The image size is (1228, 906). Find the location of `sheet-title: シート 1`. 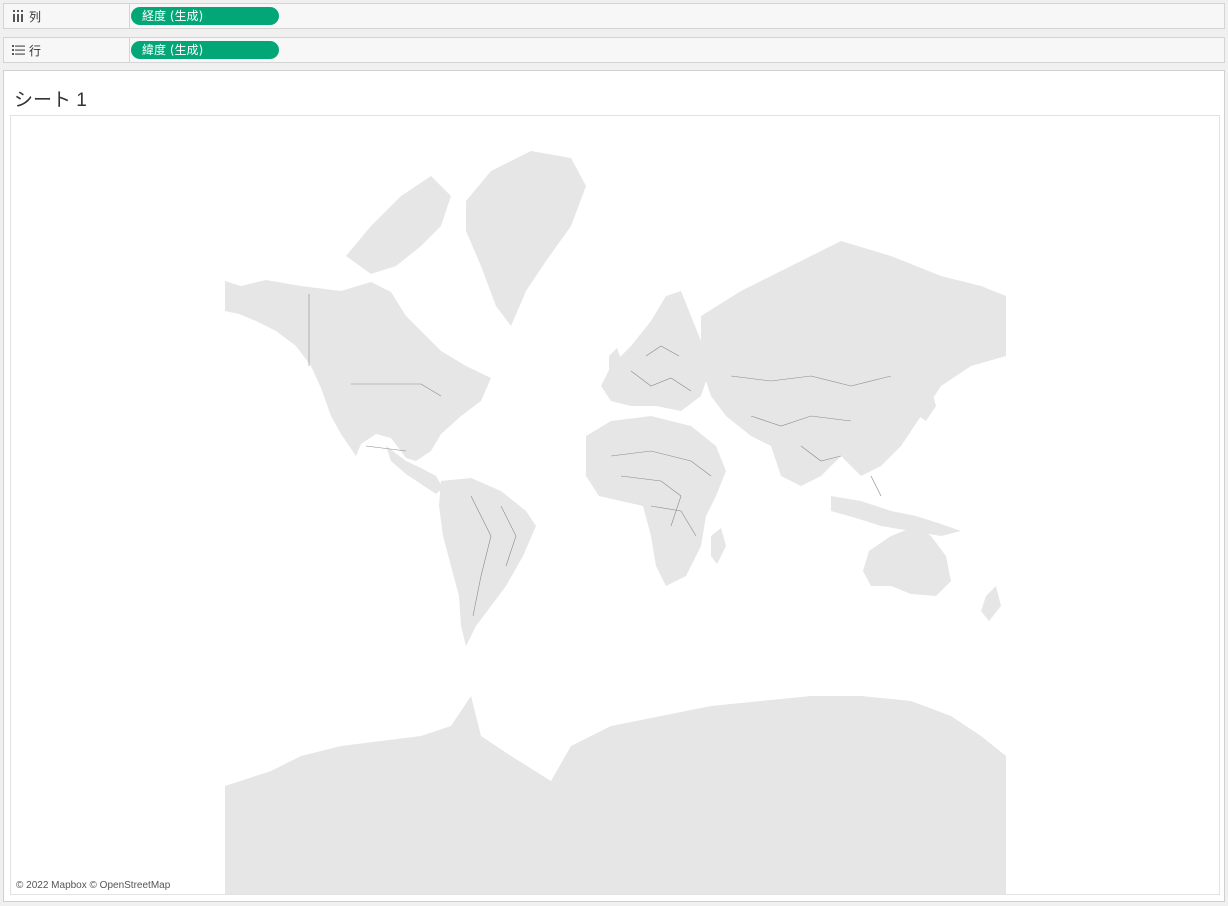

sheet-title: シート 1 is located at coordinates (50, 100).